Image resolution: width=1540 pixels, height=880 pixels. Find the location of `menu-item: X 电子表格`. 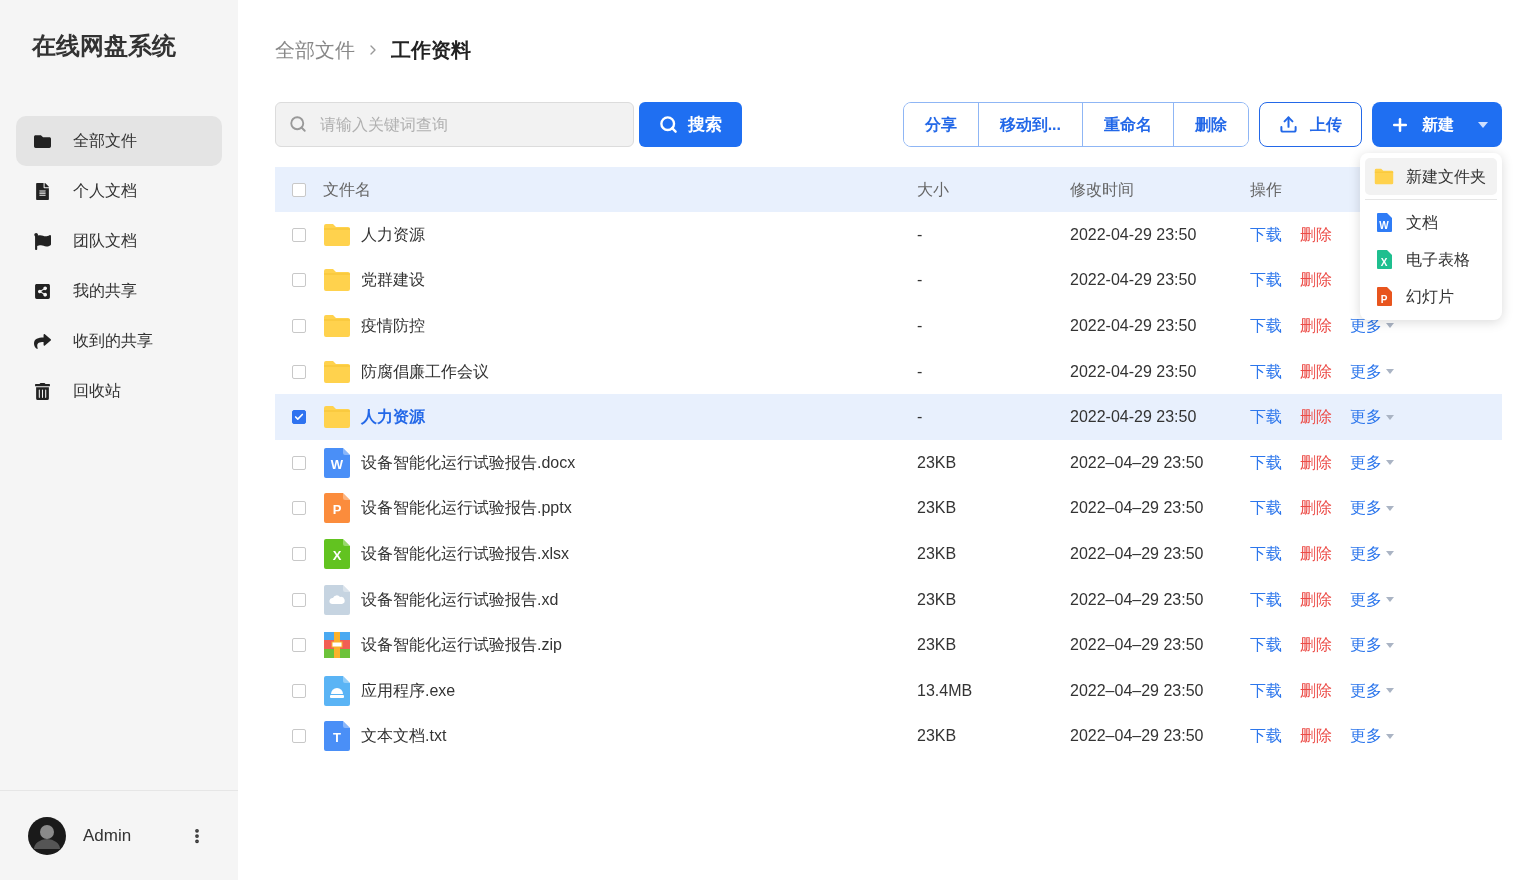

menu-item: X 电子表格 is located at coordinates (1431, 259).